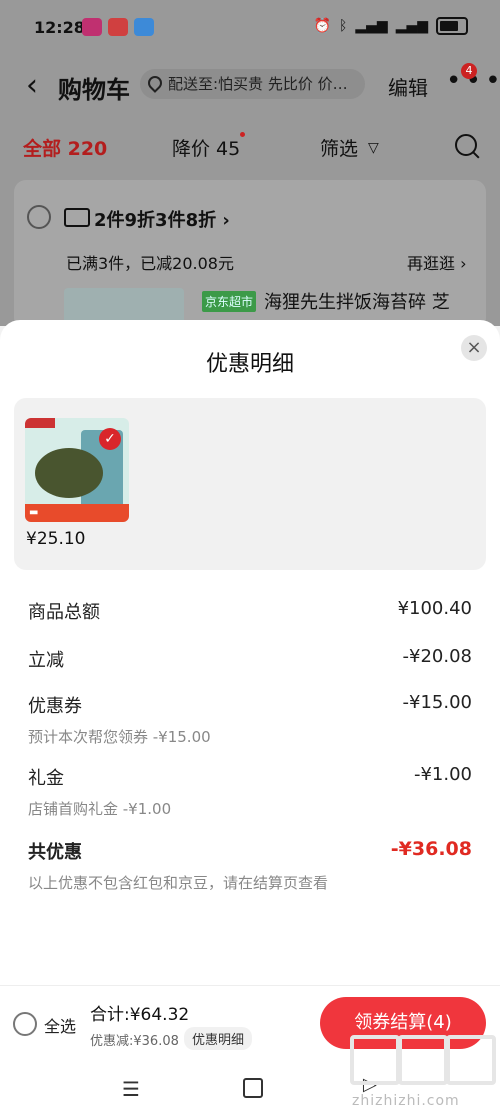 The height and width of the screenshot is (1117, 500). I want to click on sheet-title: 优惠明细, so click(249, 364).